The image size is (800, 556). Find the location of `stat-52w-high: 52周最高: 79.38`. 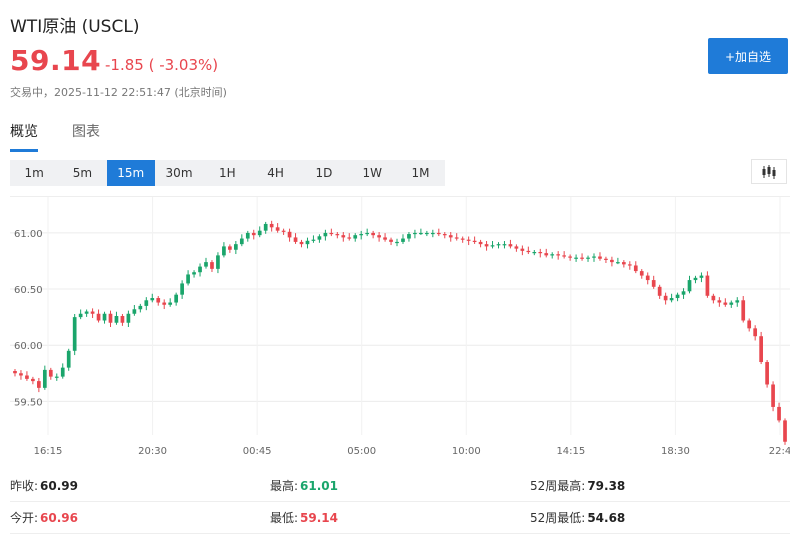

stat-52w-high: 52周最高: 79.38 is located at coordinates (578, 486).